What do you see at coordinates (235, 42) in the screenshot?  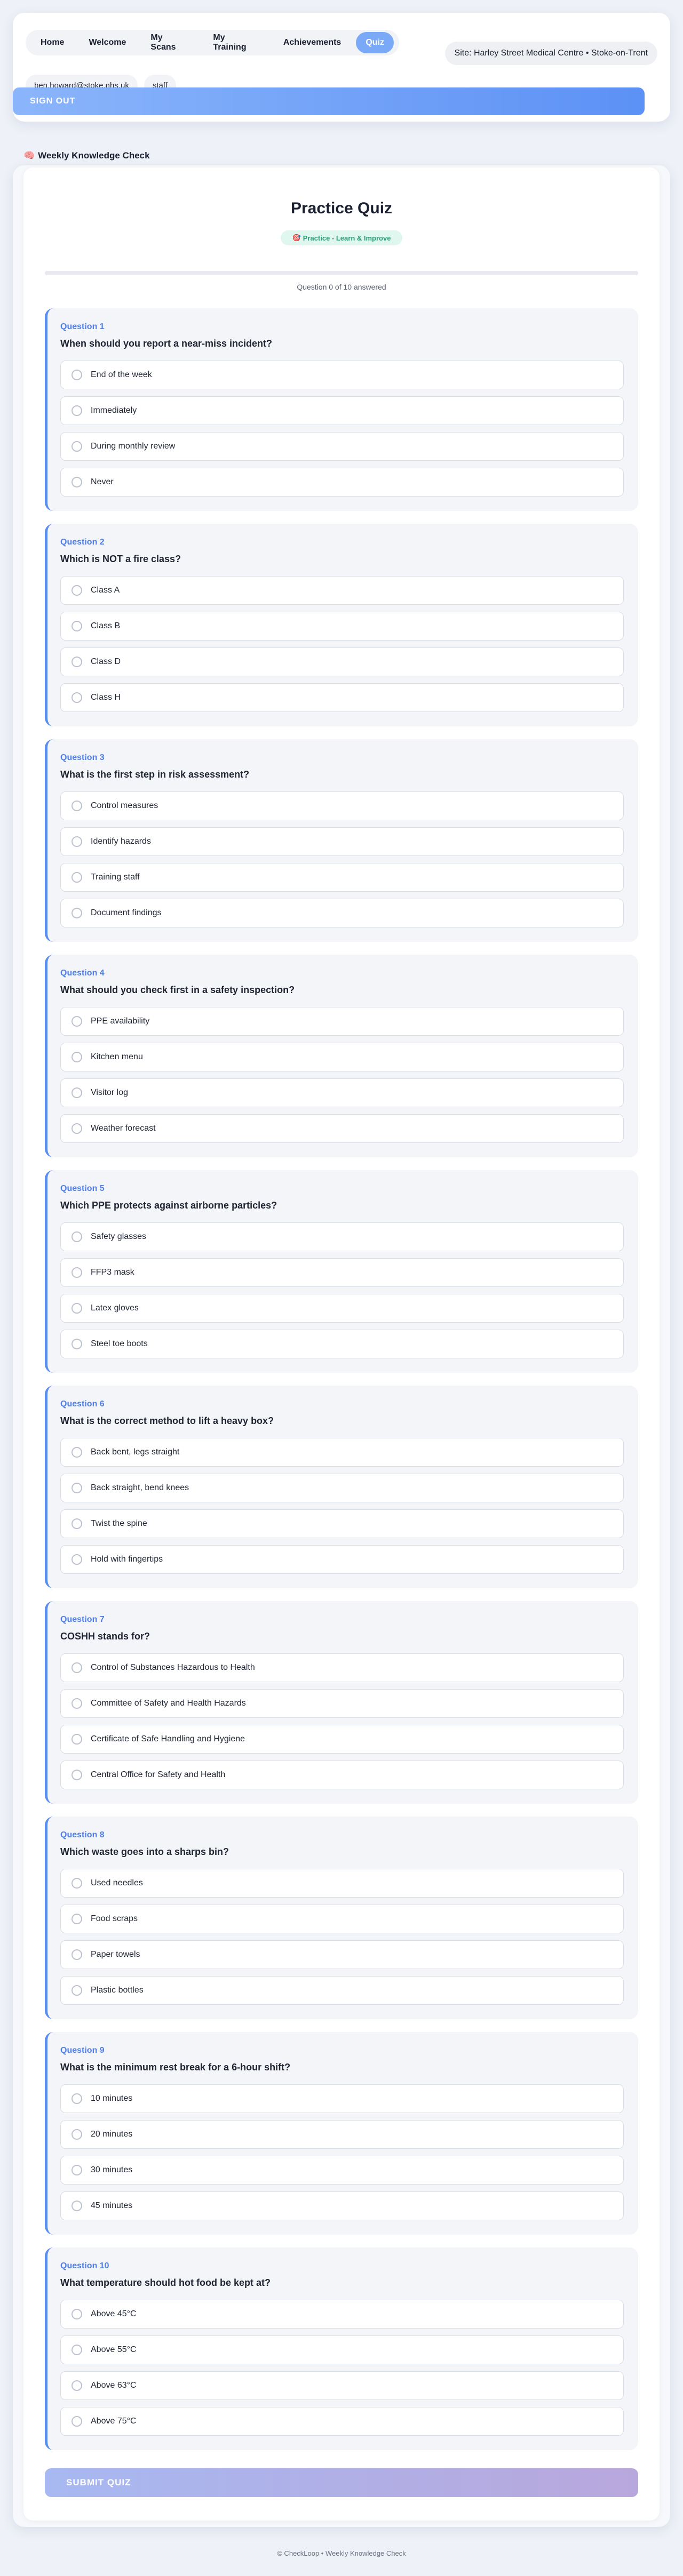 I see `tab-my-training: My Training` at bounding box center [235, 42].